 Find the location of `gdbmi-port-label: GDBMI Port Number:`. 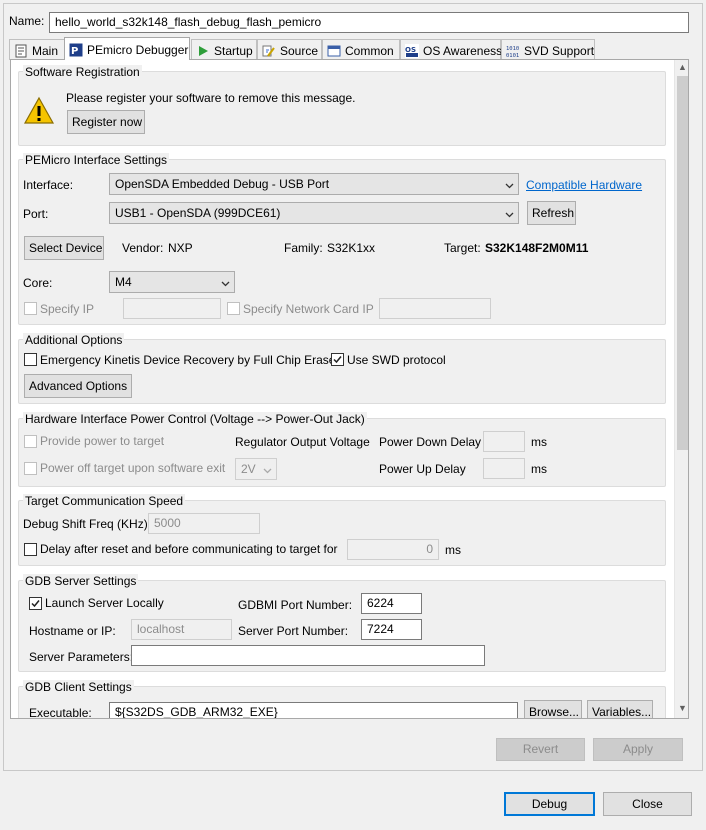

gdbmi-port-label: GDBMI Port Number: is located at coordinates (295, 605).